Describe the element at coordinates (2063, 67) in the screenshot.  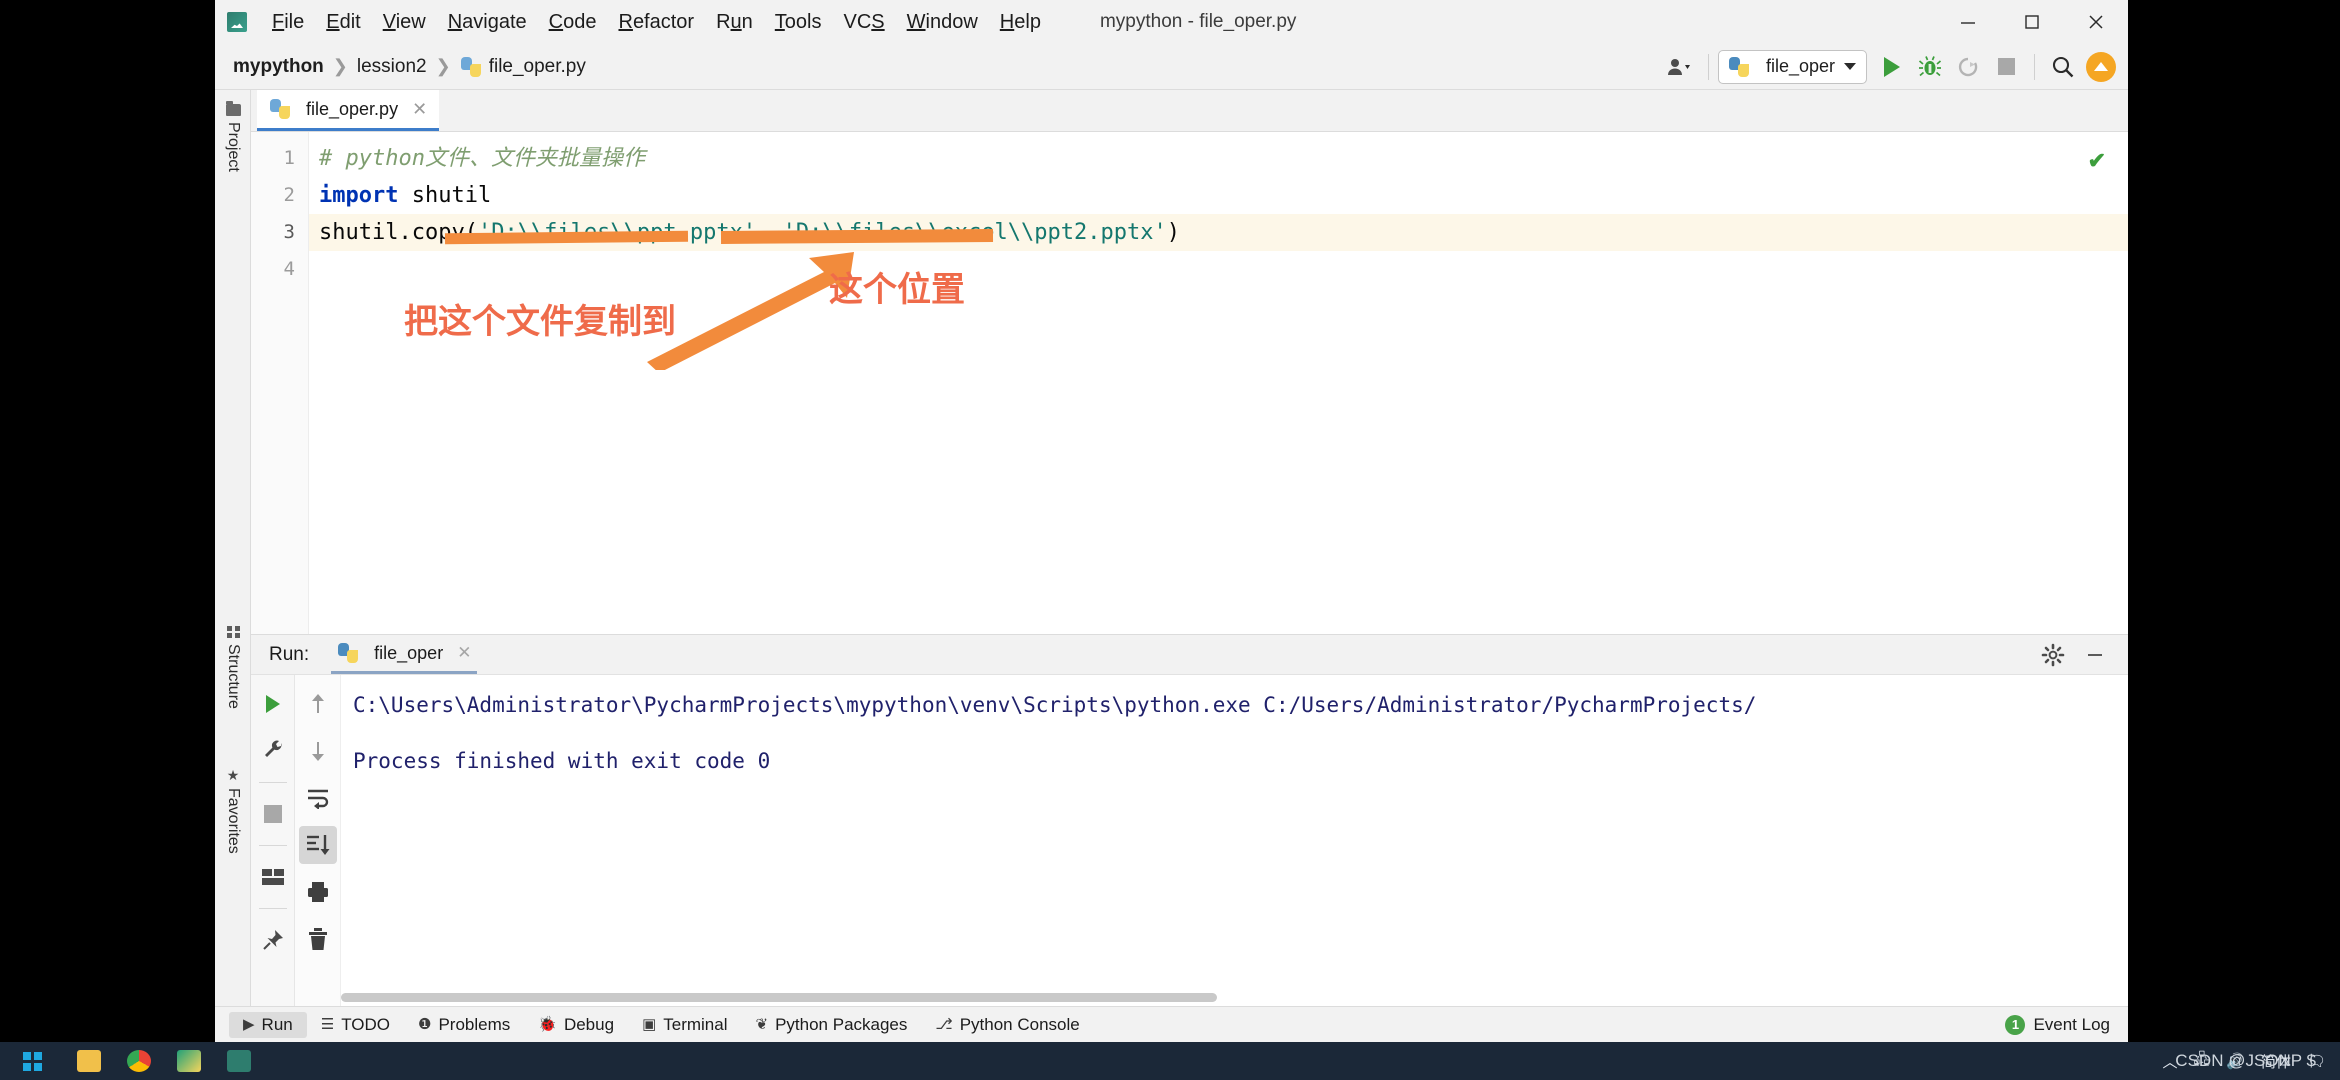
I see `search-icon` at that location.